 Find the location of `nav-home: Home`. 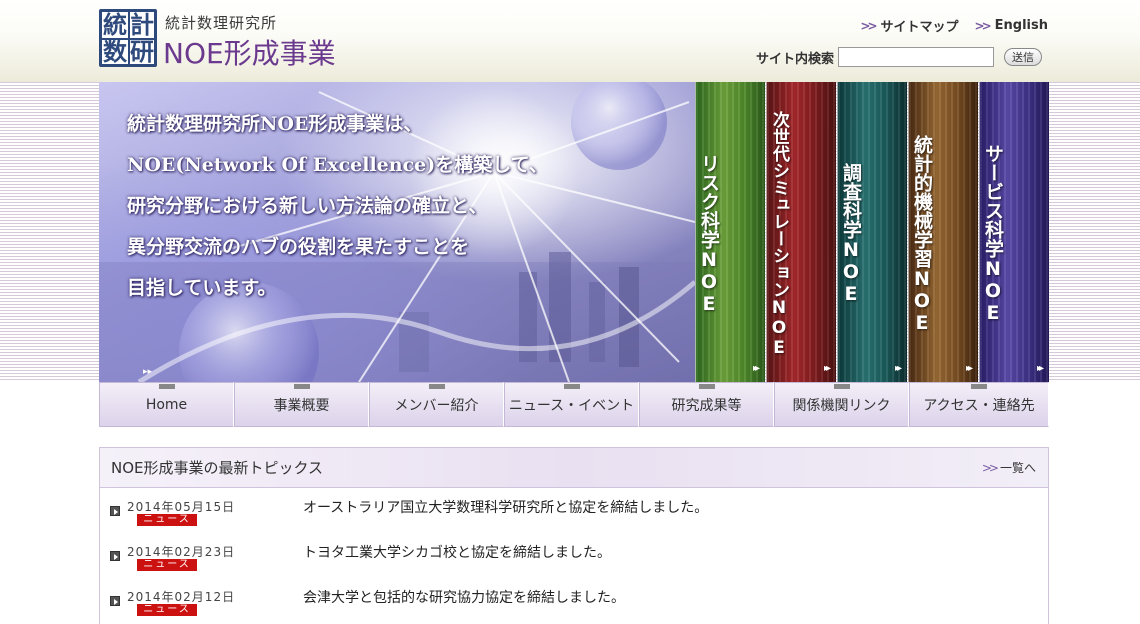

nav-home: Home is located at coordinates (166, 404).